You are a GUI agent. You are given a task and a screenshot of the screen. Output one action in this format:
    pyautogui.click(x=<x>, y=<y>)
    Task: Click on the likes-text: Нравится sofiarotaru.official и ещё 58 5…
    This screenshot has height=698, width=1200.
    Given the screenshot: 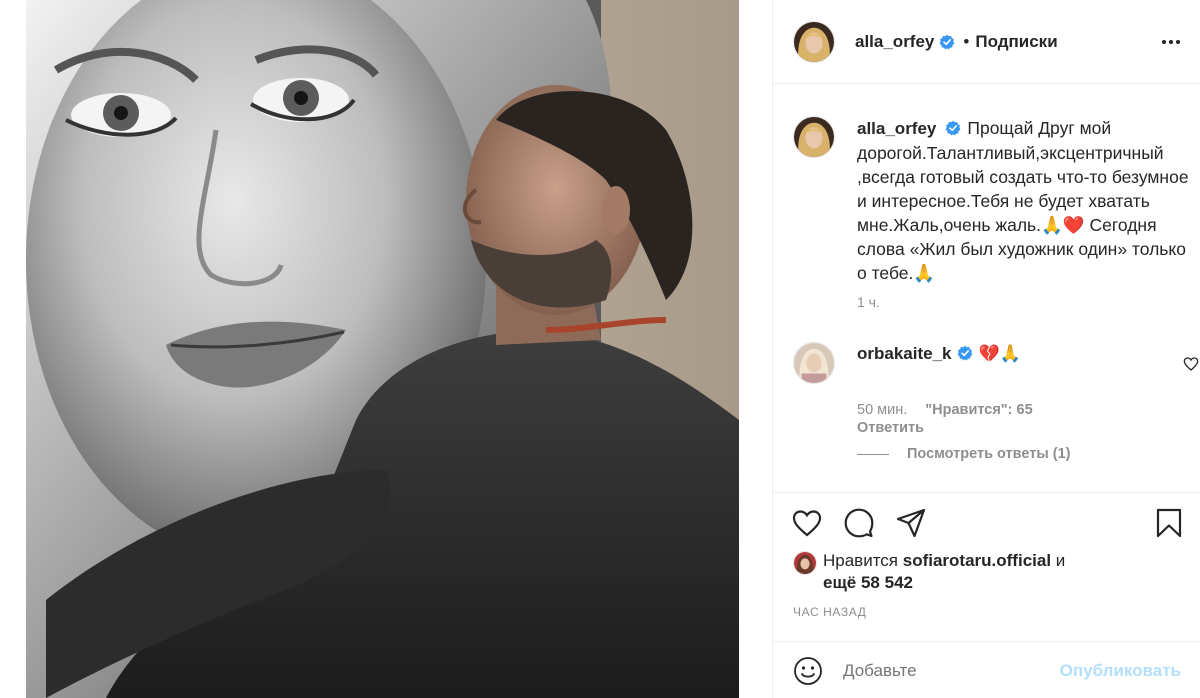 What is the action you would take?
    pyautogui.click(x=973, y=572)
    